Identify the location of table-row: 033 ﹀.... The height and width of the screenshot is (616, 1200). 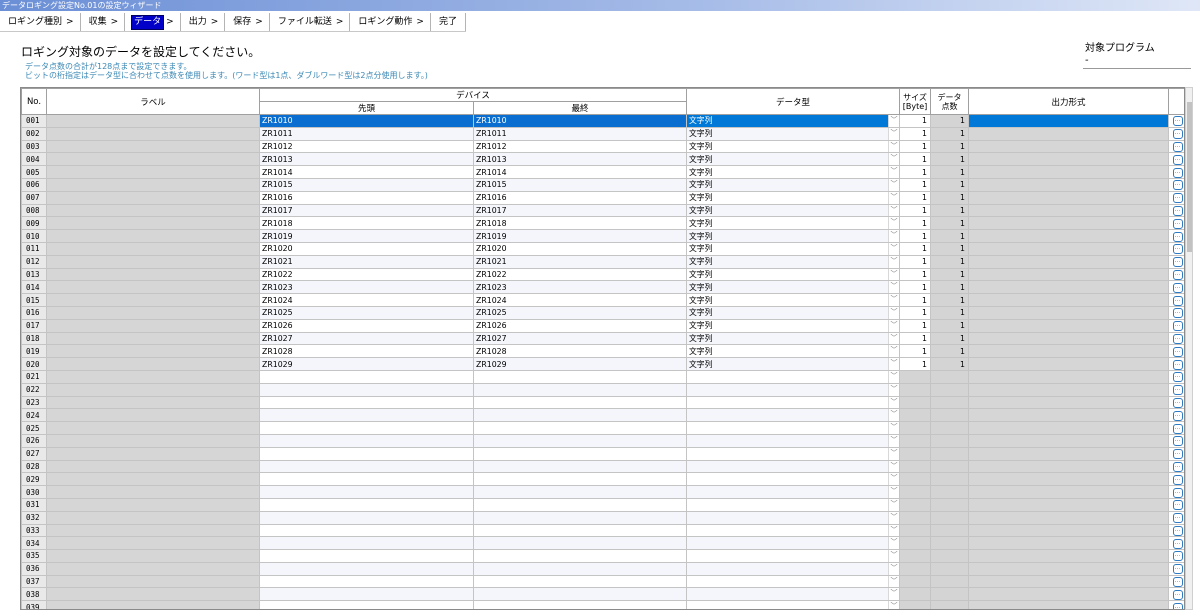
(602, 530).